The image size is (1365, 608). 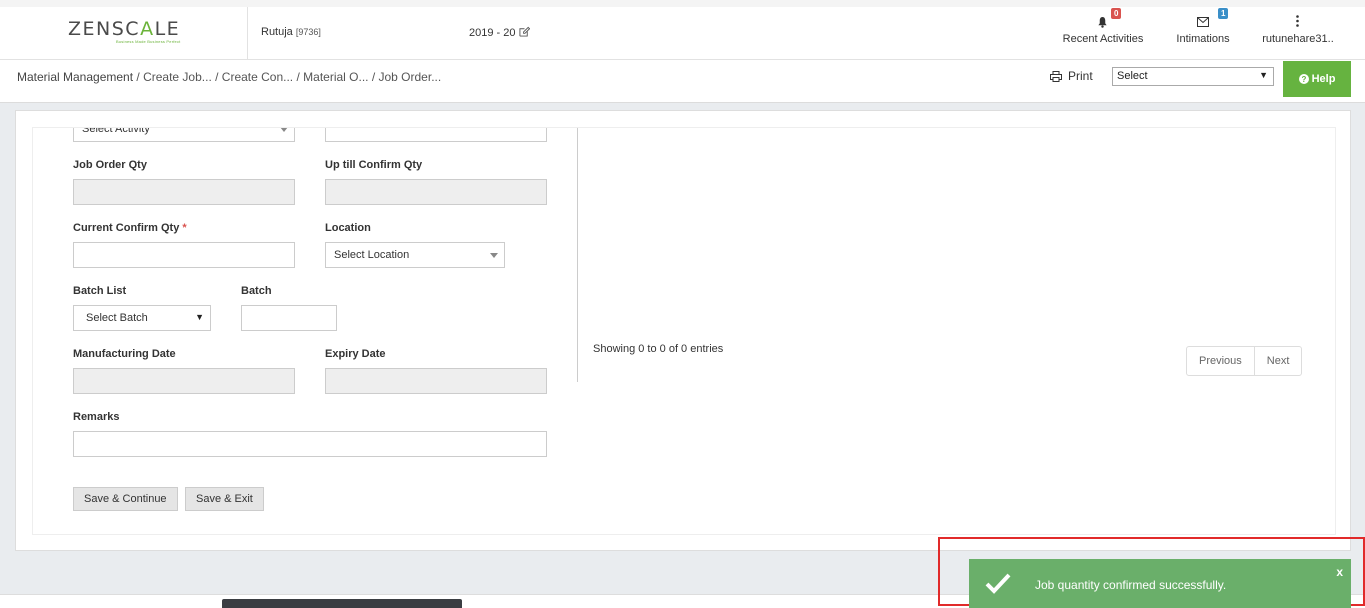 I want to click on user-name: Rutuja, so click(x=277, y=32).